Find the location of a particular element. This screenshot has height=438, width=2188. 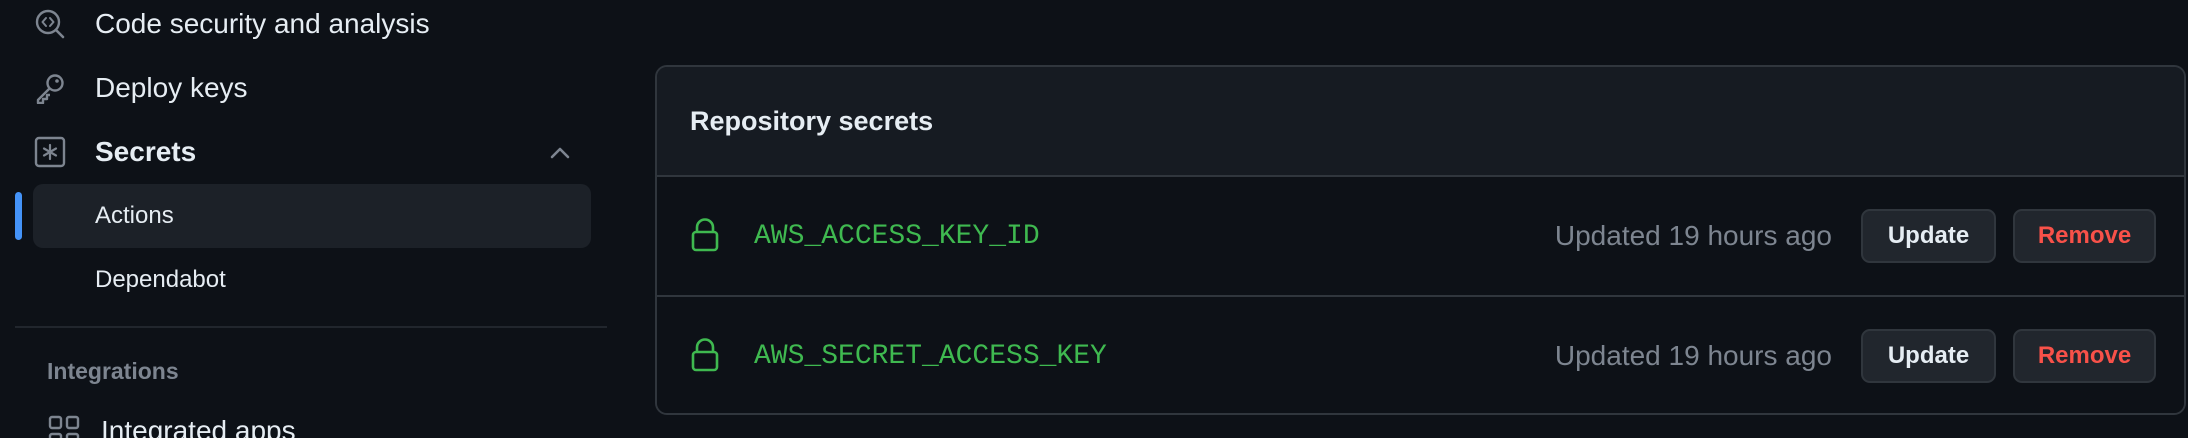

sidebar-item-deploy-keys: Deploy keys is located at coordinates (140, 88).